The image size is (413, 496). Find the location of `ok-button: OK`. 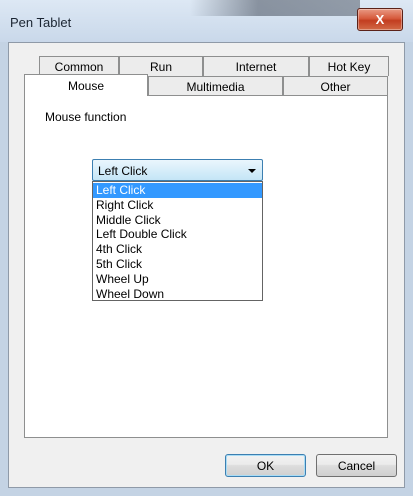

ok-button: OK is located at coordinates (265, 465).